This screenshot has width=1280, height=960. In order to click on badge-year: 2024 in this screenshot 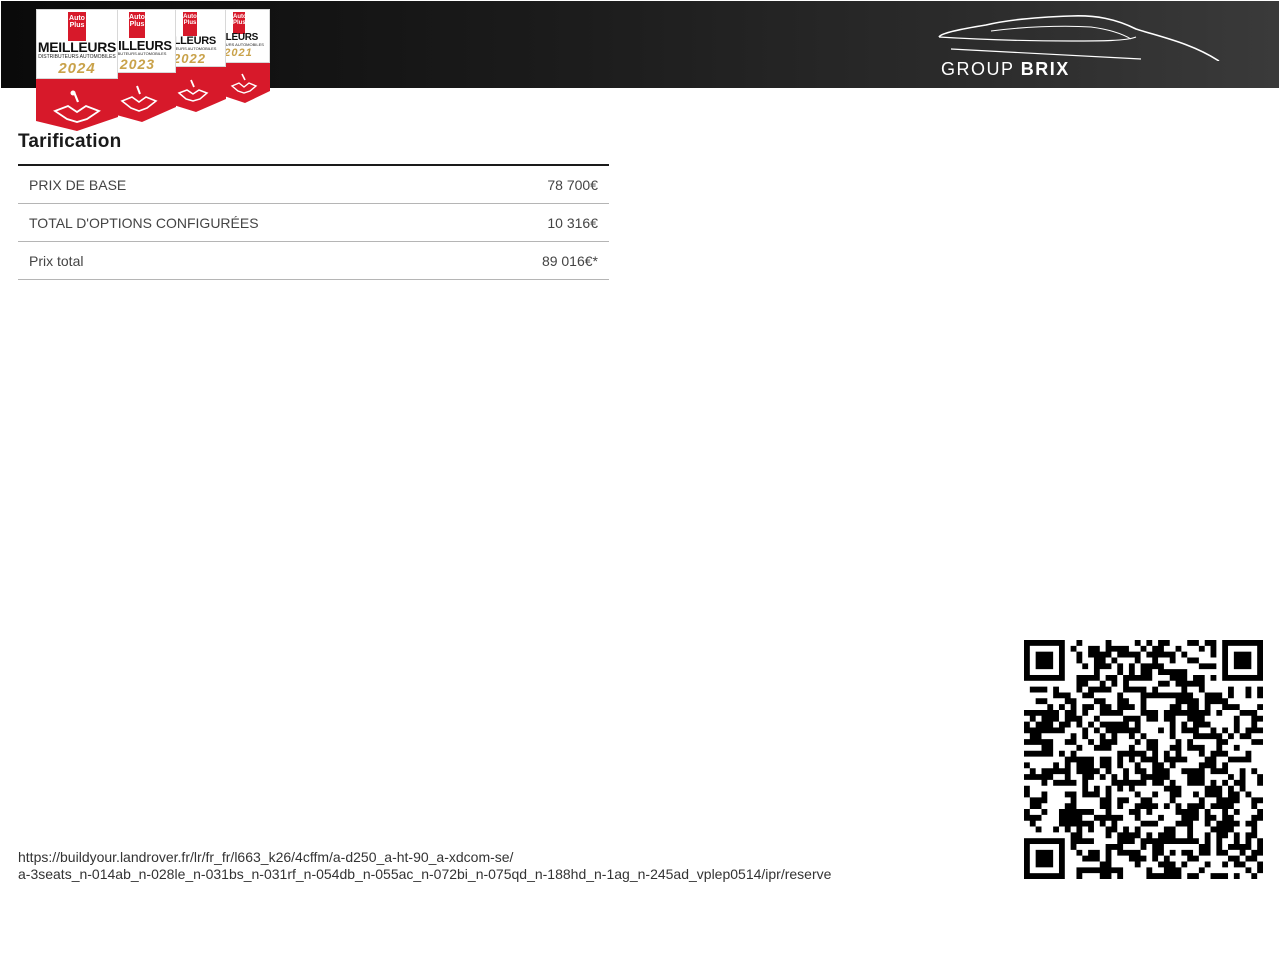, I will do `click(77, 68)`.